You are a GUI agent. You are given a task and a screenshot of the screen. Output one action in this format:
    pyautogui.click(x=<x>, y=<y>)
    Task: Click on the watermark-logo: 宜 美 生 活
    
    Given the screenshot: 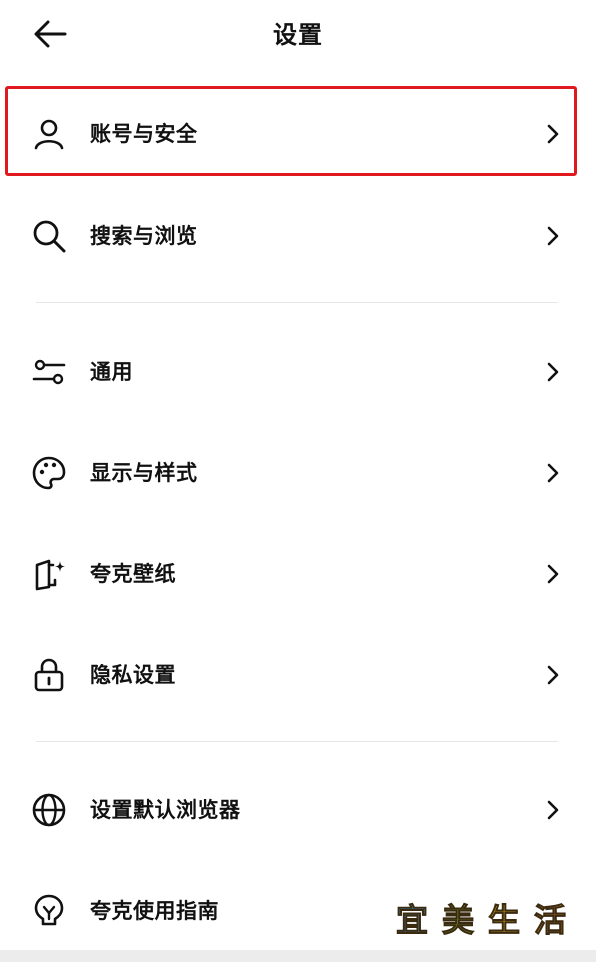 What is the action you would take?
    pyautogui.click(x=485, y=921)
    